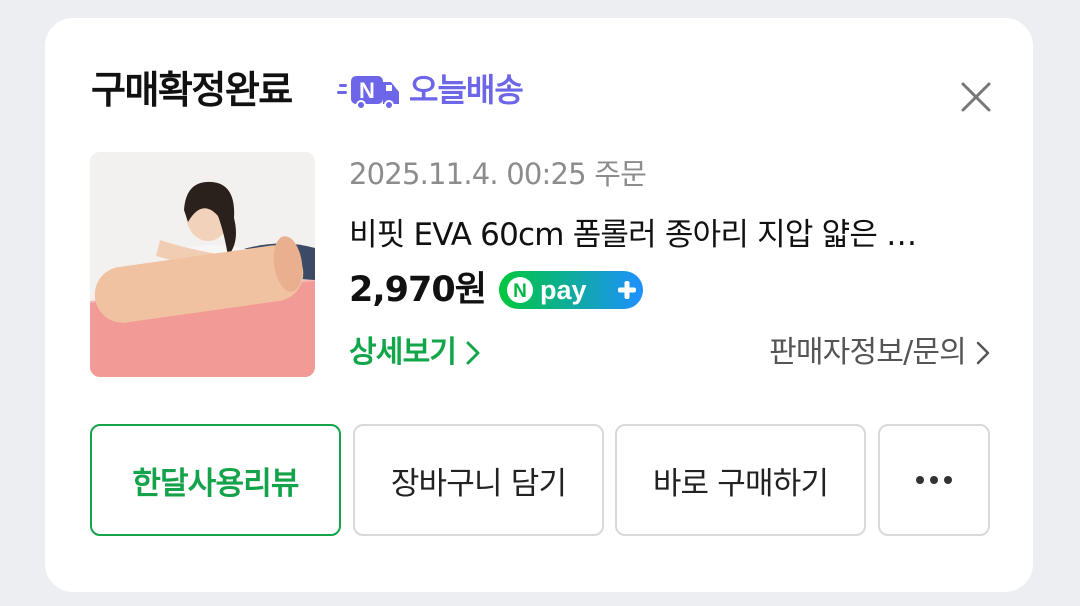 The height and width of the screenshot is (606, 1080). I want to click on more-dots-icon, so click(934, 480).